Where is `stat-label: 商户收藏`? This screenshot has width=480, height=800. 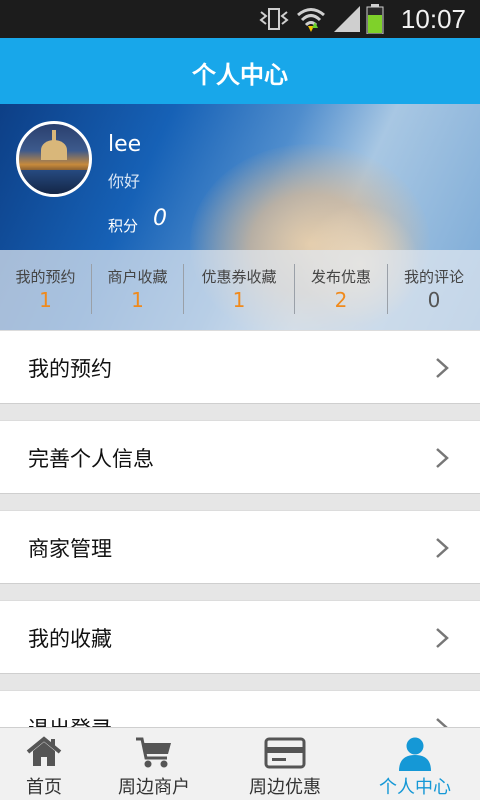
stat-label: 商户收藏 is located at coordinates (137, 277).